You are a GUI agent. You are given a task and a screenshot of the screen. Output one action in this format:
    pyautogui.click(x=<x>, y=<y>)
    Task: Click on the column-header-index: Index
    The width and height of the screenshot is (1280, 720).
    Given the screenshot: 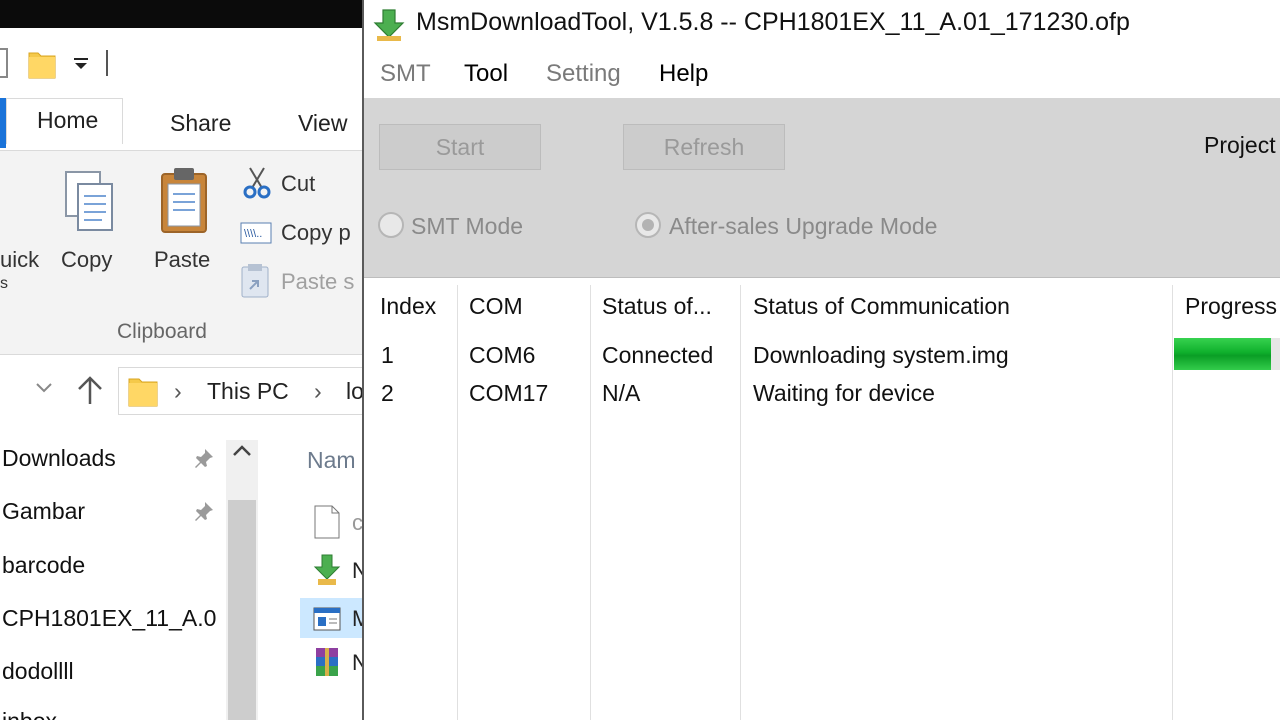 What is the action you would take?
    pyautogui.click(x=408, y=306)
    